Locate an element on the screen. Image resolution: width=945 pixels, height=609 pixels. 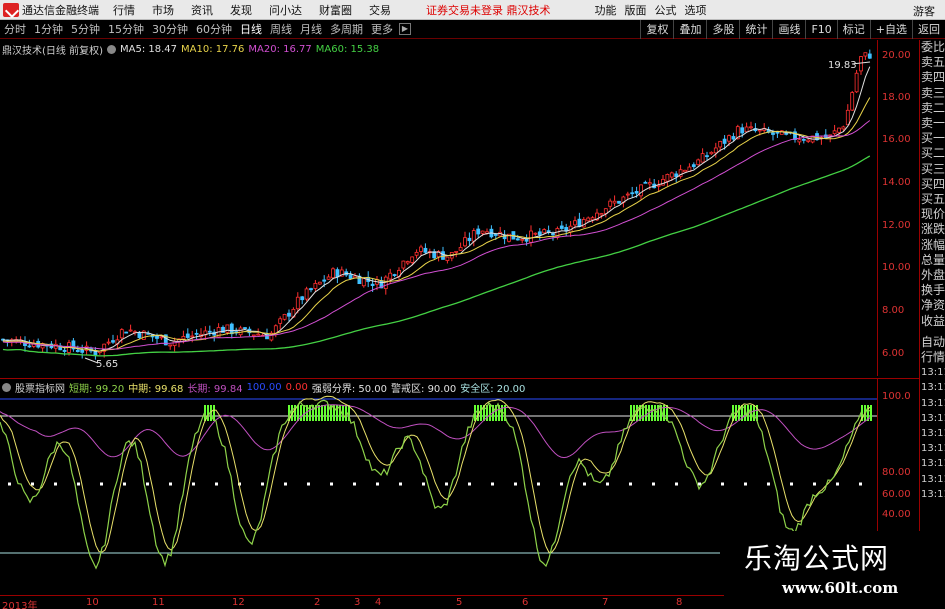
tool-biaoji: 标记 is located at coordinates (853, 29).